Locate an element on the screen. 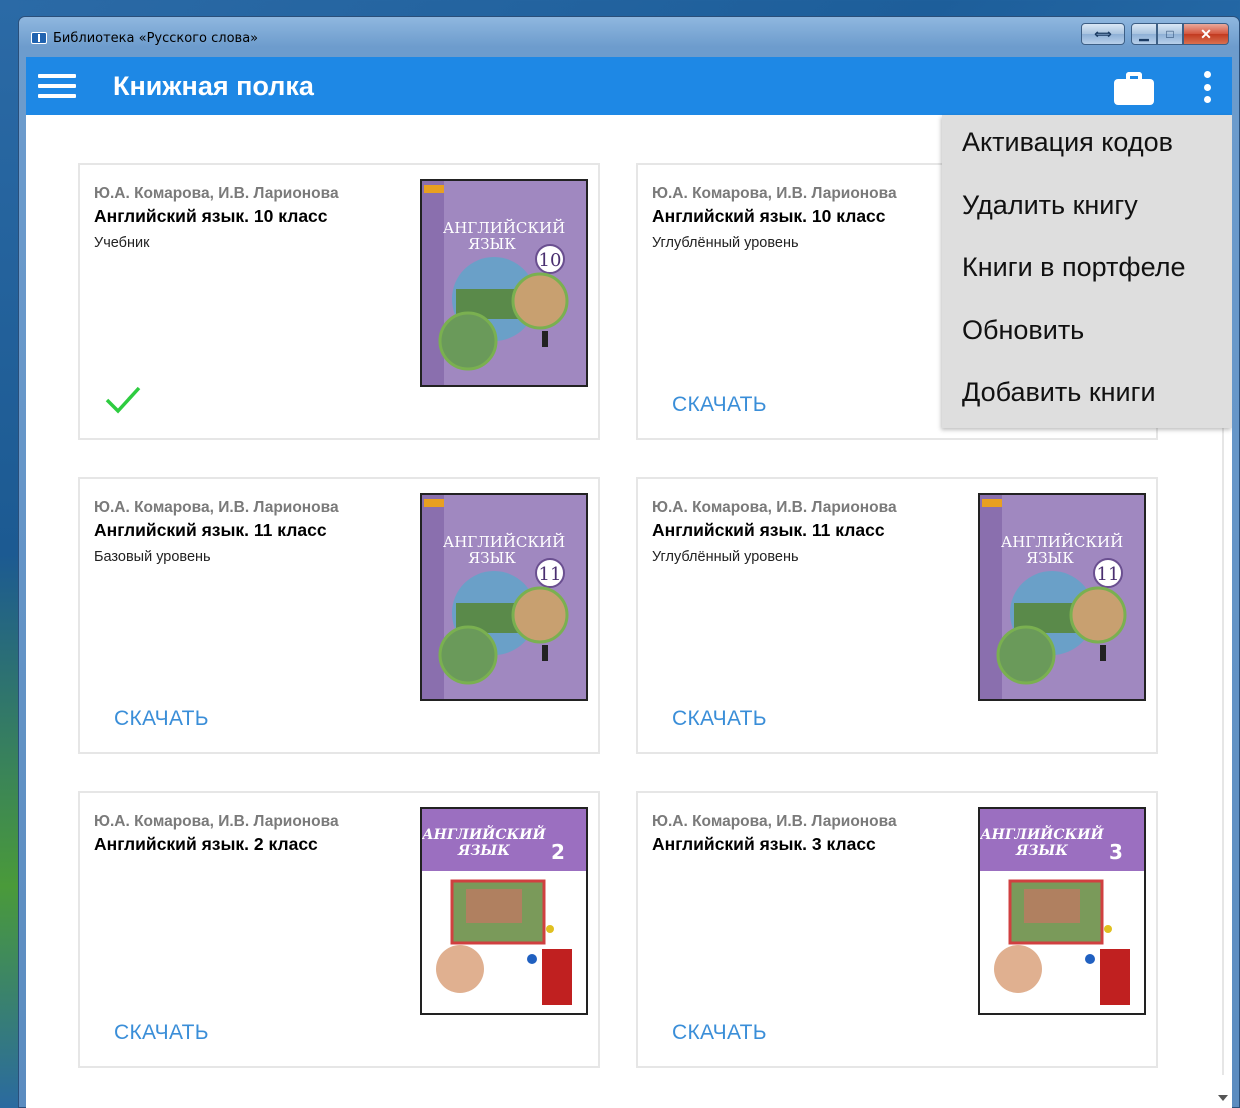  hamburger-icon is located at coordinates (57, 86).